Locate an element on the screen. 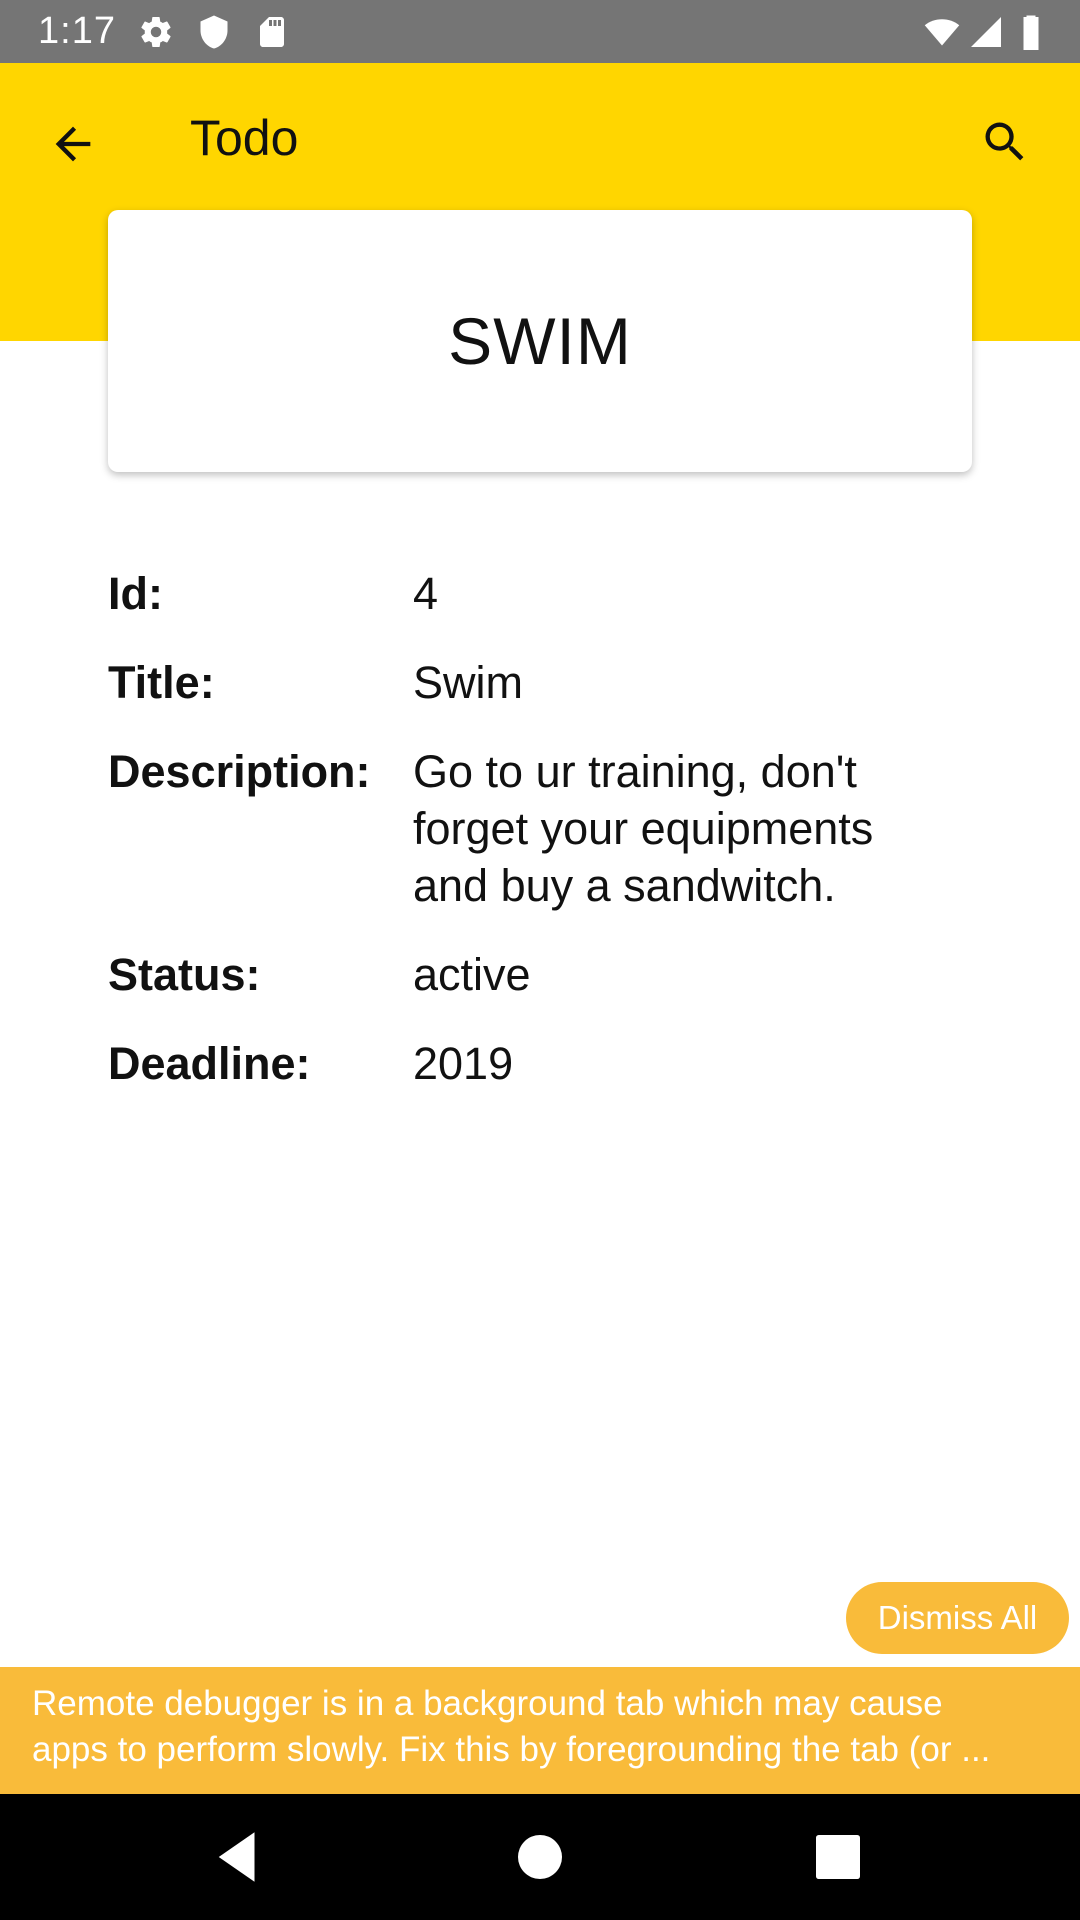  nav-back-button is located at coordinates (238, 1857).